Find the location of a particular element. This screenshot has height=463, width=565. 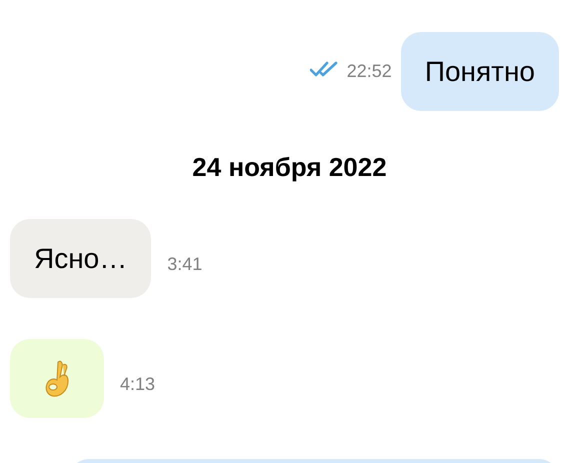

message-time: 3:41 is located at coordinates (184, 264).